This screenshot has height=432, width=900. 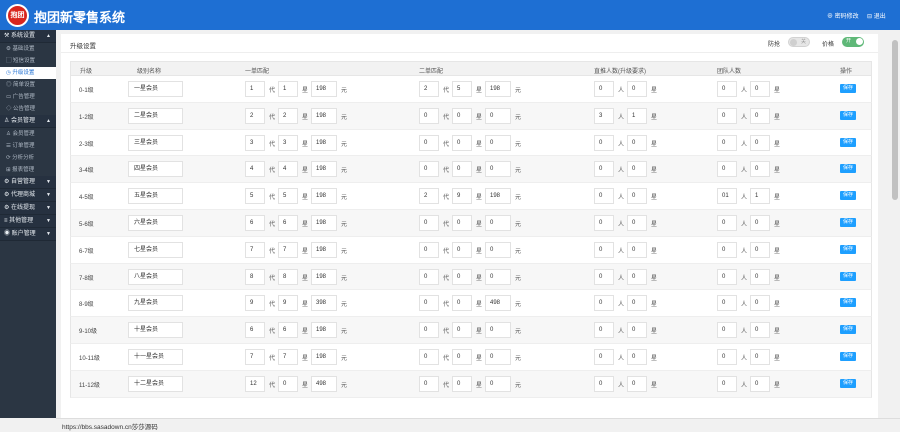 I want to click on sidebar-item: ◎ 简单设置, so click(x=28, y=85).